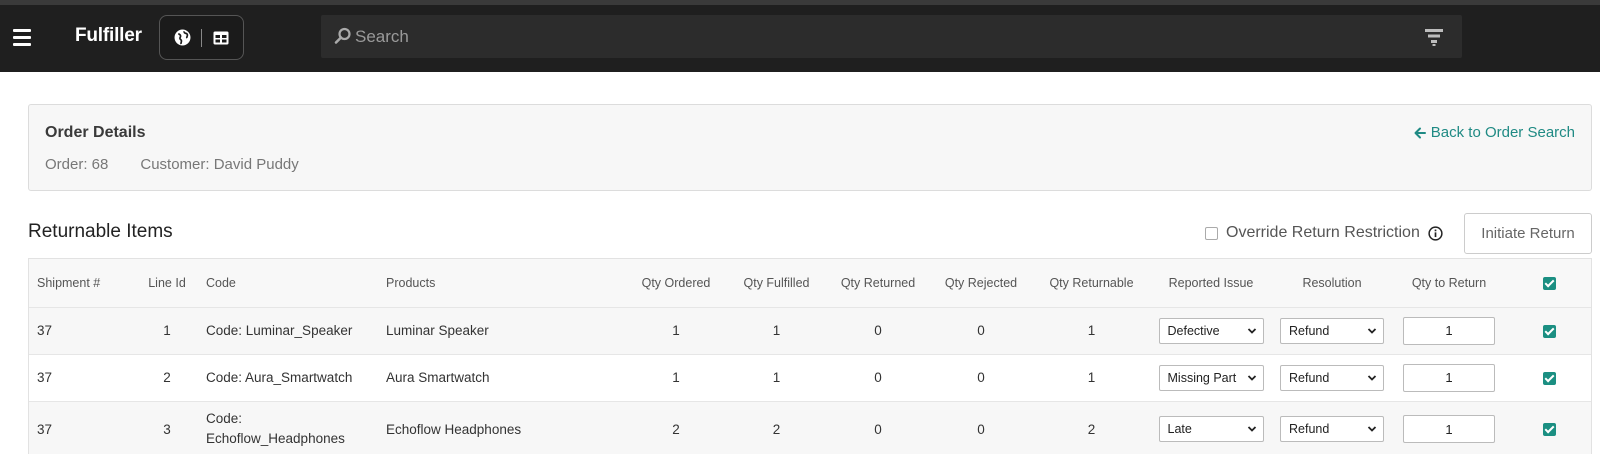 This screenshot has height=454, width=1600. I want to click on cell-qty-ordered: 2, so click(676, 427).